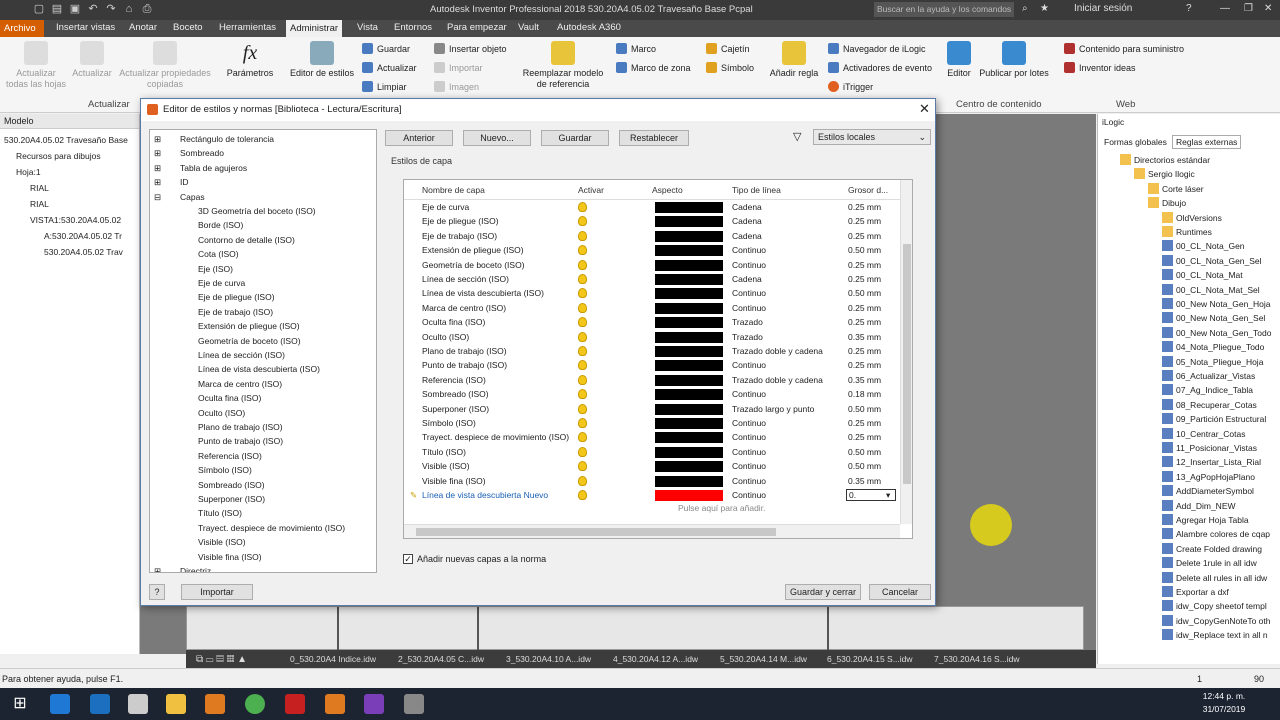 The image size is (1280, 720). What do you see at coordinates (230, 456) in the screenshot?
I see `style-tree-item: Referencia (ISO)` at bounding box center [230, 456].